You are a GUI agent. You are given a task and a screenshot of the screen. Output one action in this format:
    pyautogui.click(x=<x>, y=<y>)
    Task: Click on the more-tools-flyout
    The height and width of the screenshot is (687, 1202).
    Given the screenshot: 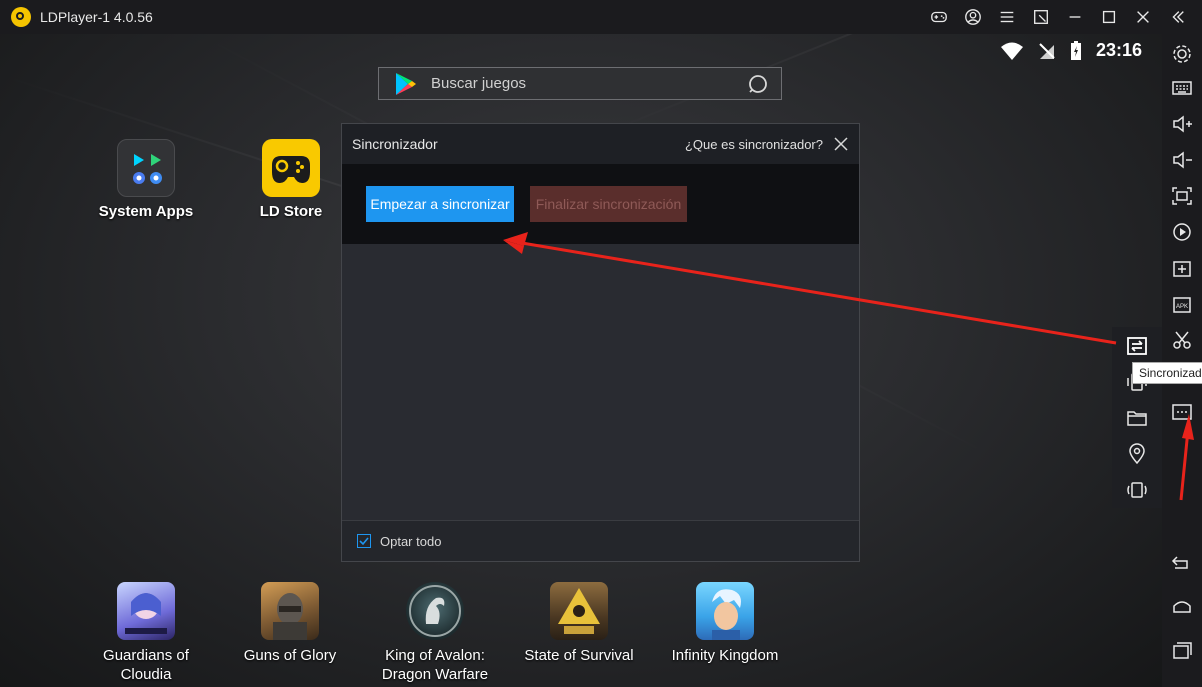 What is the action you would take?
    pyautogui.click(x=1137, y=417)
    